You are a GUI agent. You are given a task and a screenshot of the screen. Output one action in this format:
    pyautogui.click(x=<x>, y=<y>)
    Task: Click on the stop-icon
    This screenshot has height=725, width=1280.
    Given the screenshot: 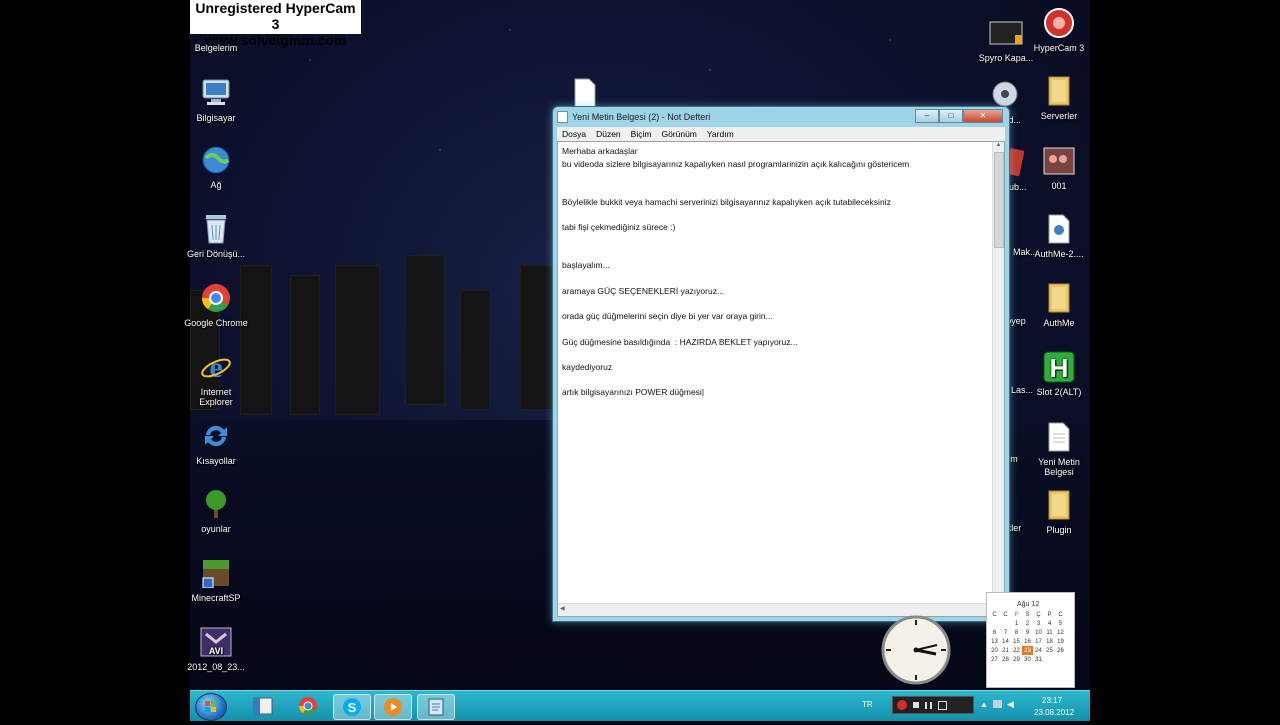 What is the action you would take?
    pyautogui.click(x=916, y=705)
    